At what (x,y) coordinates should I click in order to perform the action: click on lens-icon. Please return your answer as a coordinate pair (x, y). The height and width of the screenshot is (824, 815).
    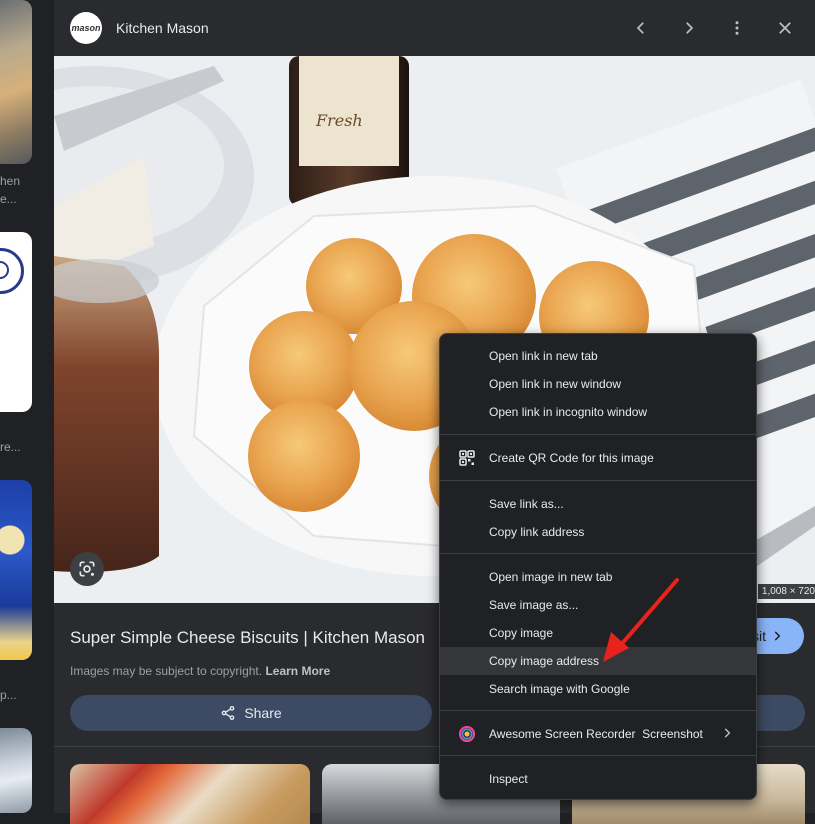
    Looking at the image, I should click on (87, 569).